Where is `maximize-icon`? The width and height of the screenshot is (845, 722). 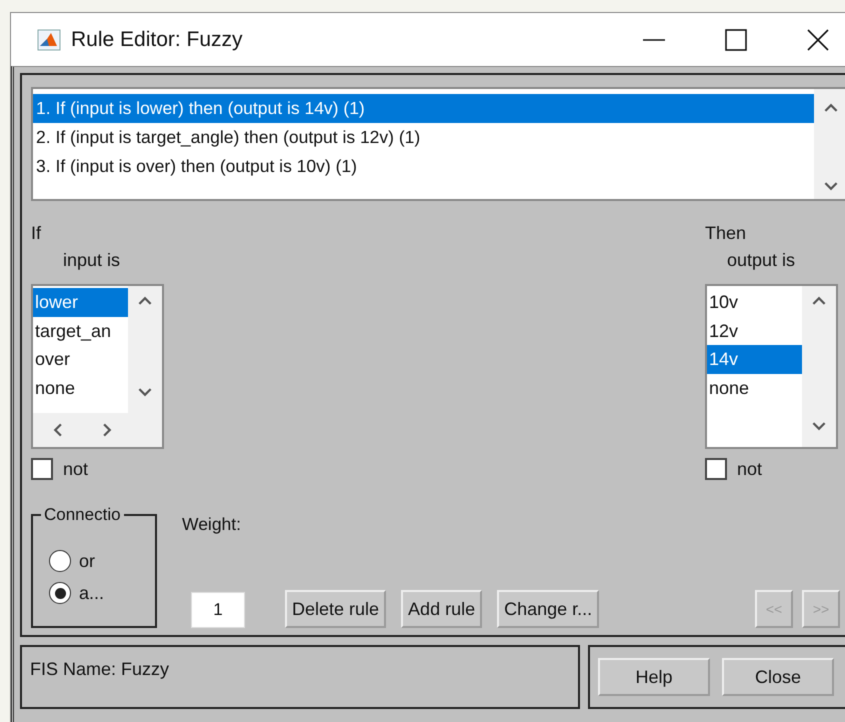 maximize-icon is located at coordinates (736, 40).